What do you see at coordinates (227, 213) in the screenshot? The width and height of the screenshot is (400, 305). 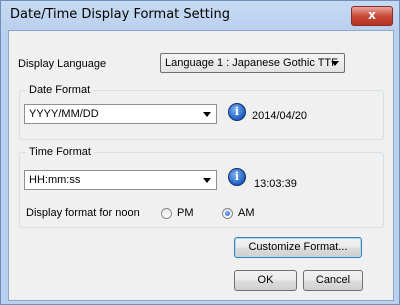 I see `radio-am` at bounding box center [227, 213].